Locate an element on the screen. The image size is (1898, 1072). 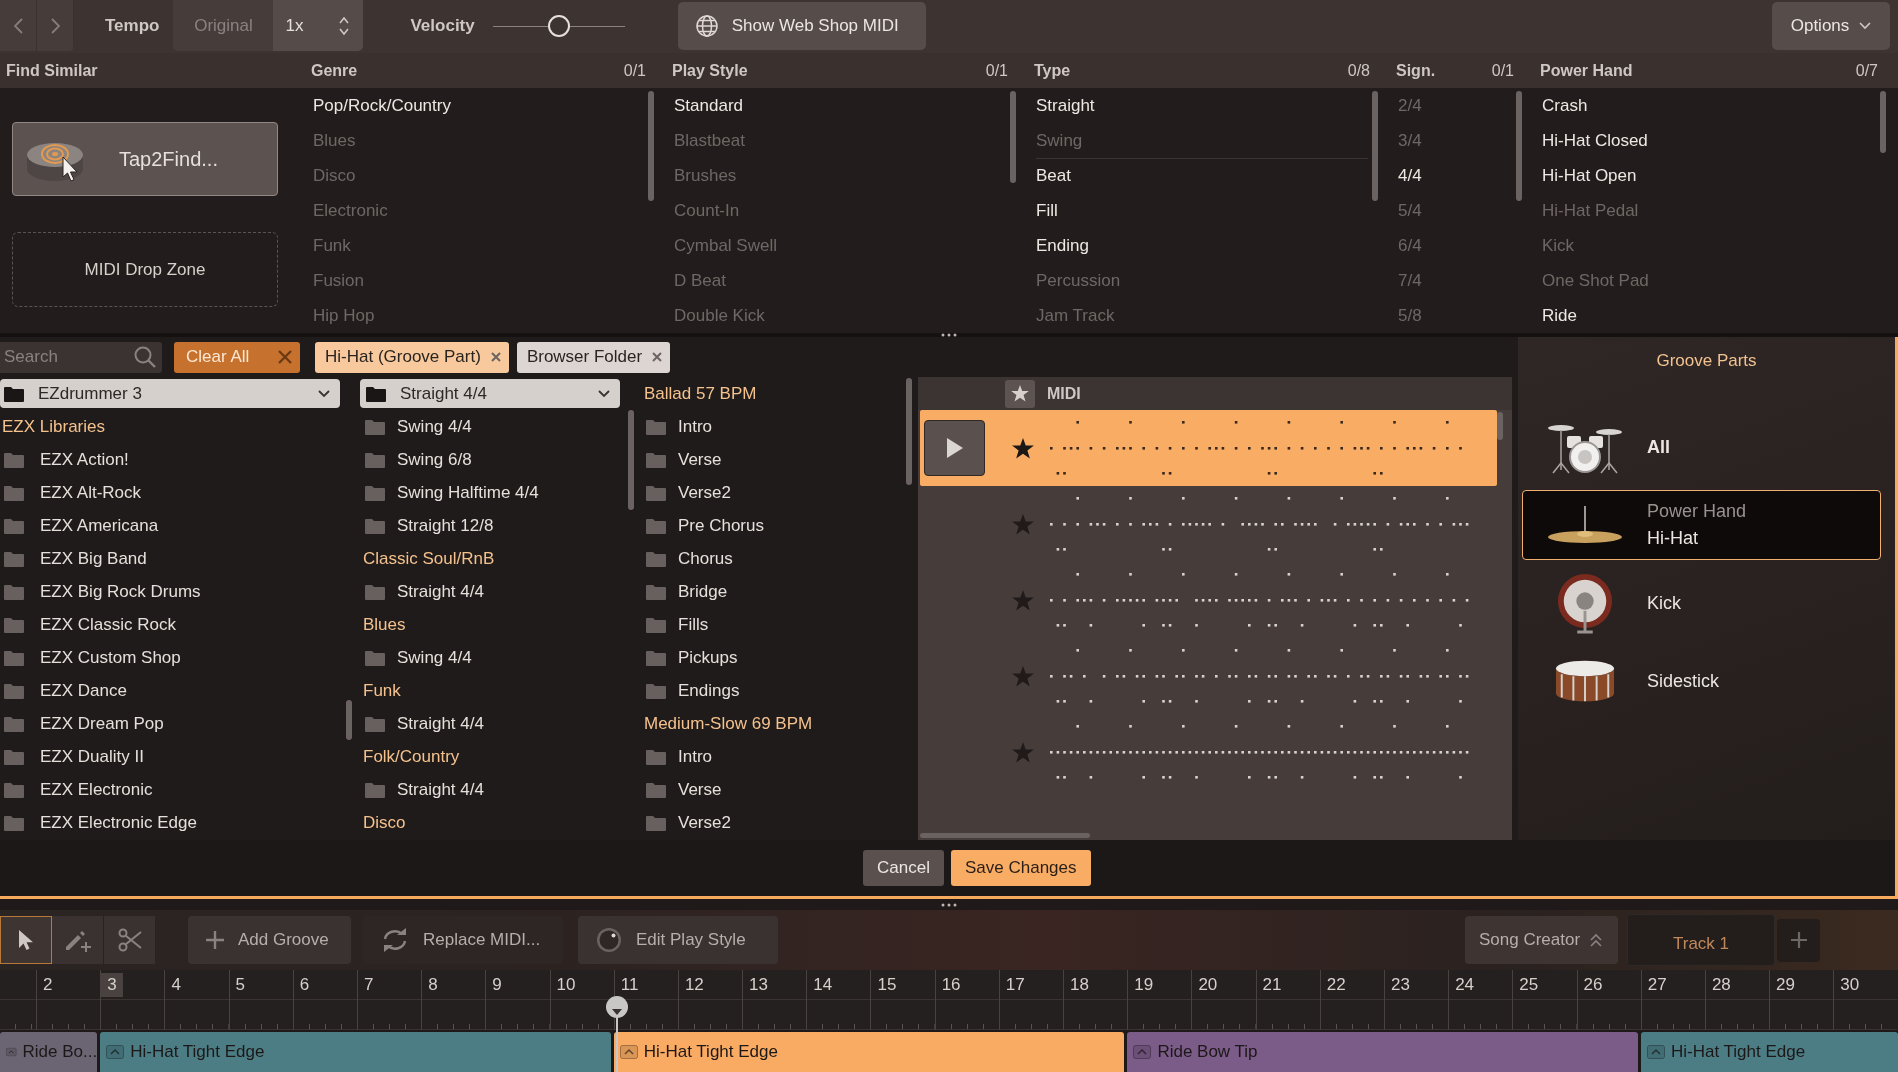
playhead-handle is located at coordinates (616, 1033).